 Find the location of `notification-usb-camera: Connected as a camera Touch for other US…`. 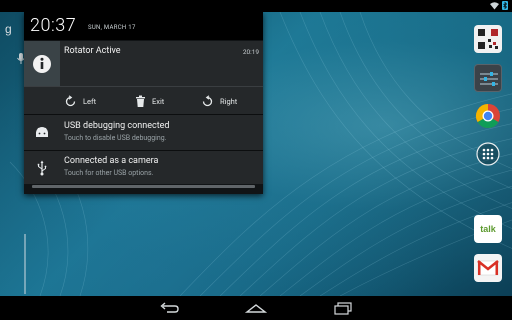

notification-usb-camera: Connected as a camera Touch for other US… is located at coordinates (143, 167).